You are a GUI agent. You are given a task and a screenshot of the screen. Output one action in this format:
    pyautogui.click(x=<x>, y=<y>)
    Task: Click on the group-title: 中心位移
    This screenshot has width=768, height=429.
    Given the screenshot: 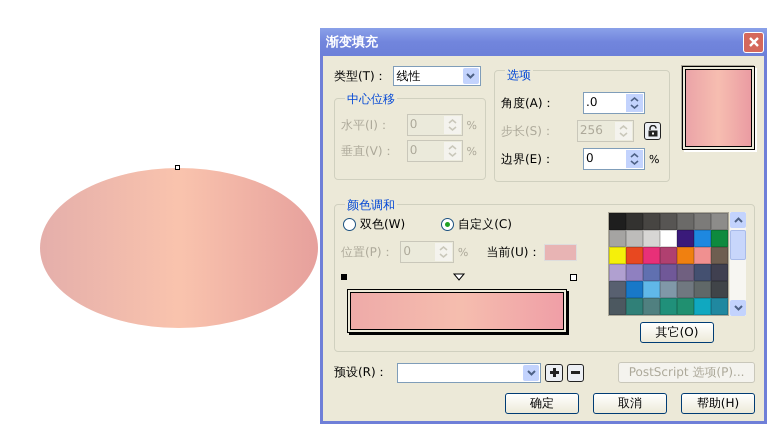 What is the action you would take?
    pyautogui.click(x=371, y=99)
    